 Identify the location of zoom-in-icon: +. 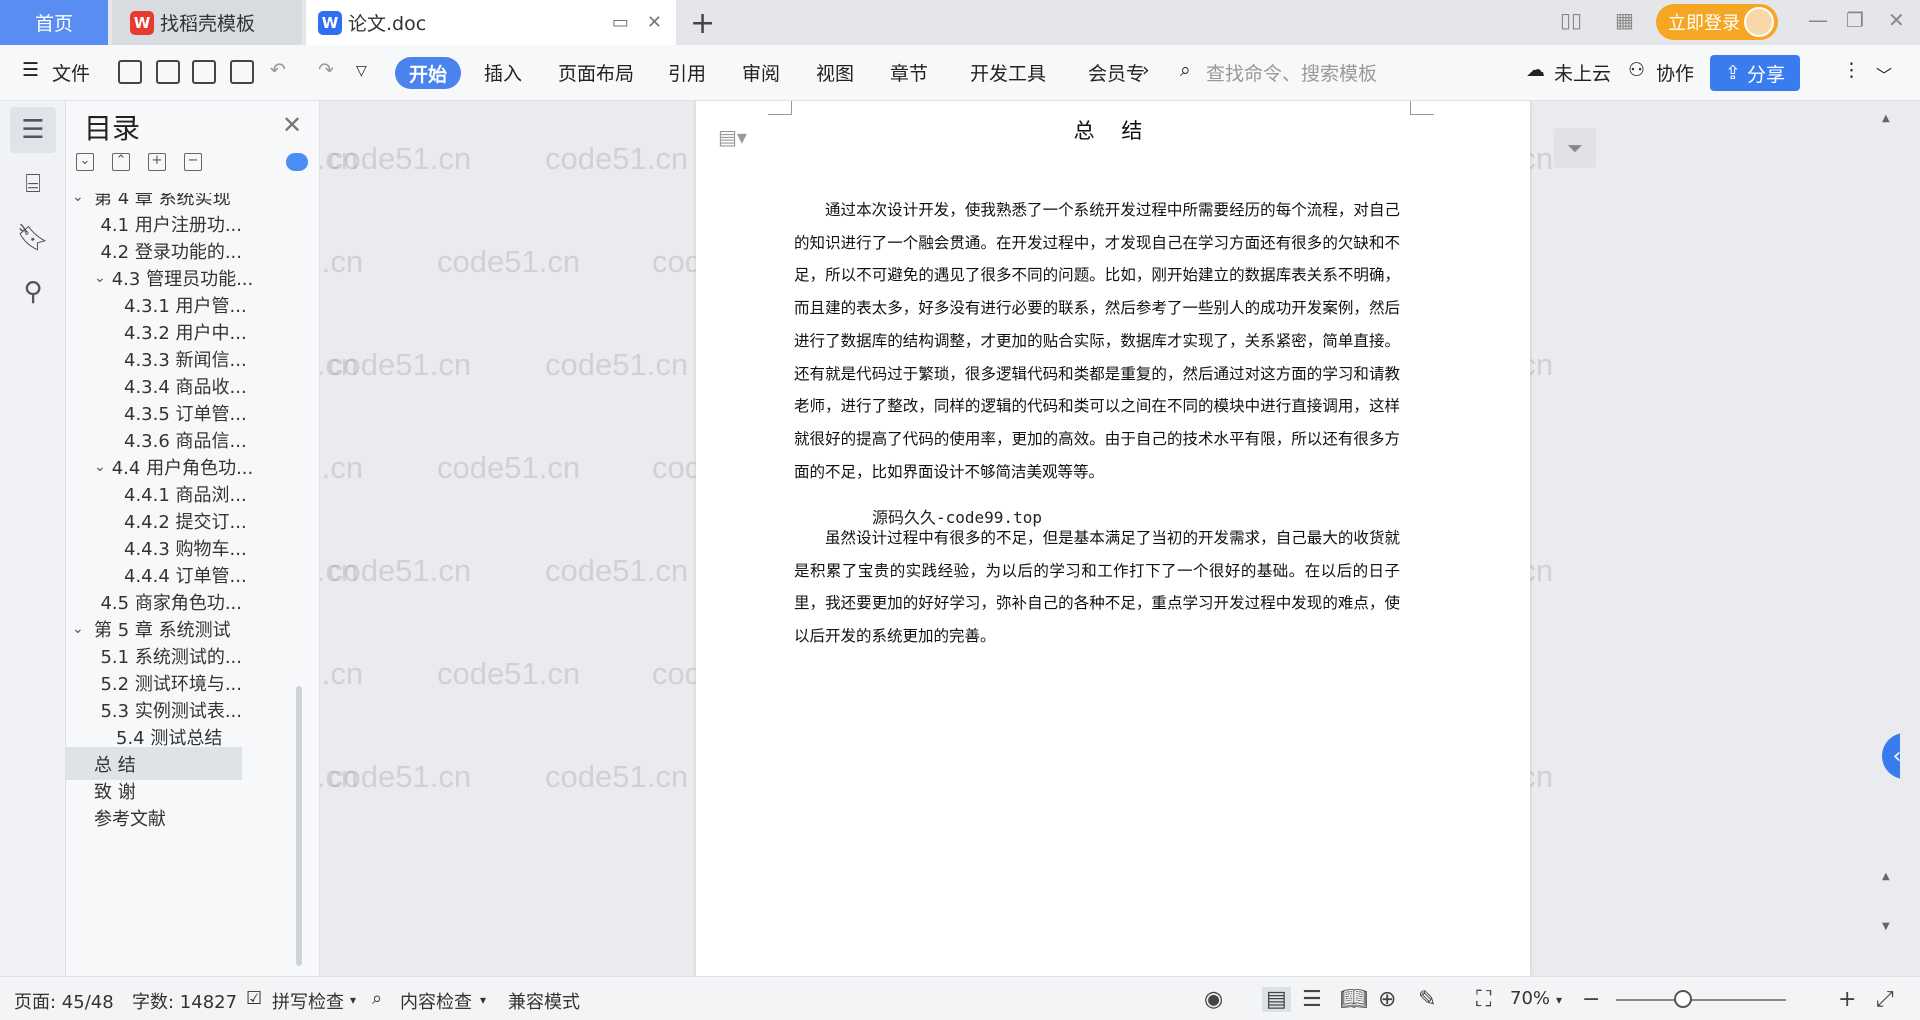
(1847, 999).